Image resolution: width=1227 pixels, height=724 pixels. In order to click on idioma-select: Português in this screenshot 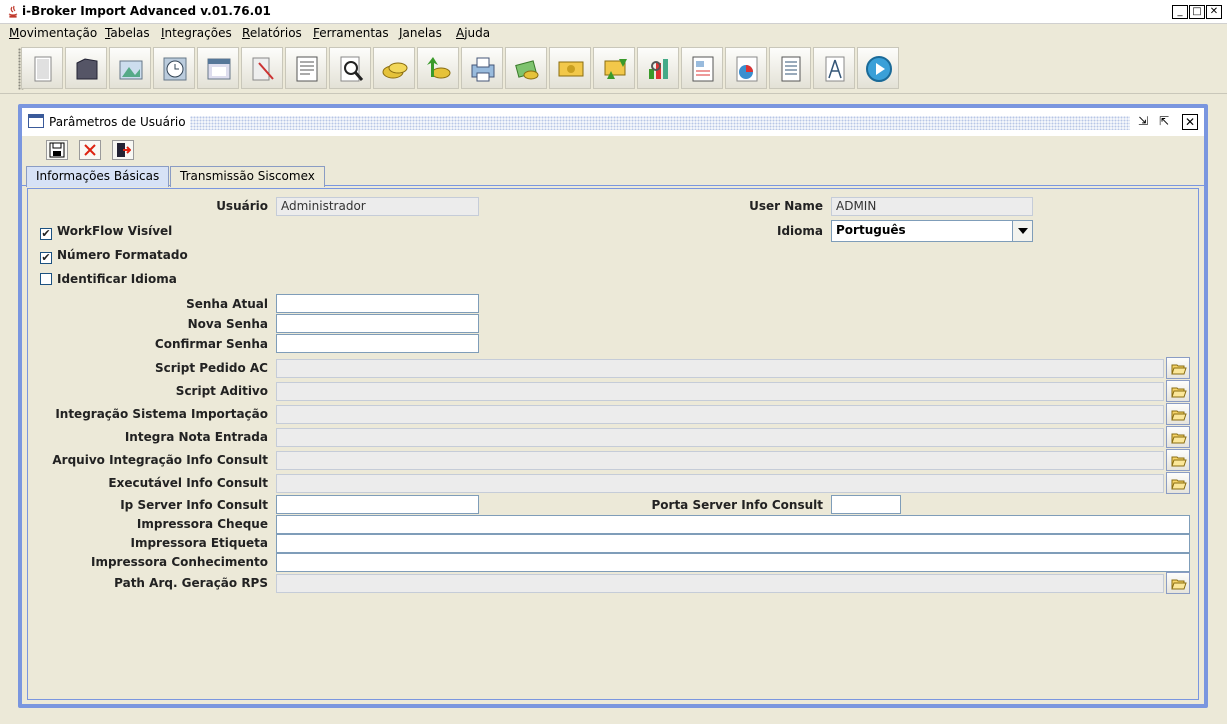, I will do `click(932, 231)`.